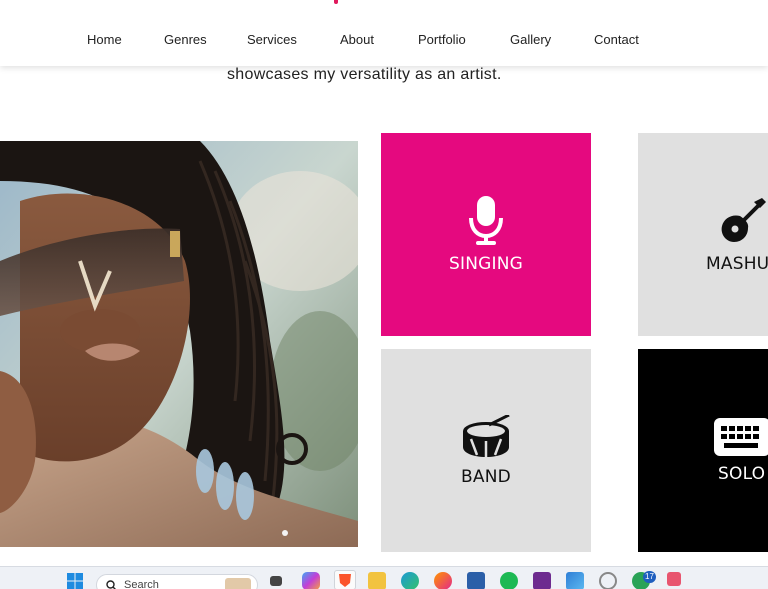 The width and height of the screenshot is (768, 589). What do you see at coordinates (443, 580) in the screenshot?
I see `firefox-icon` at bounding box center [443, 580].